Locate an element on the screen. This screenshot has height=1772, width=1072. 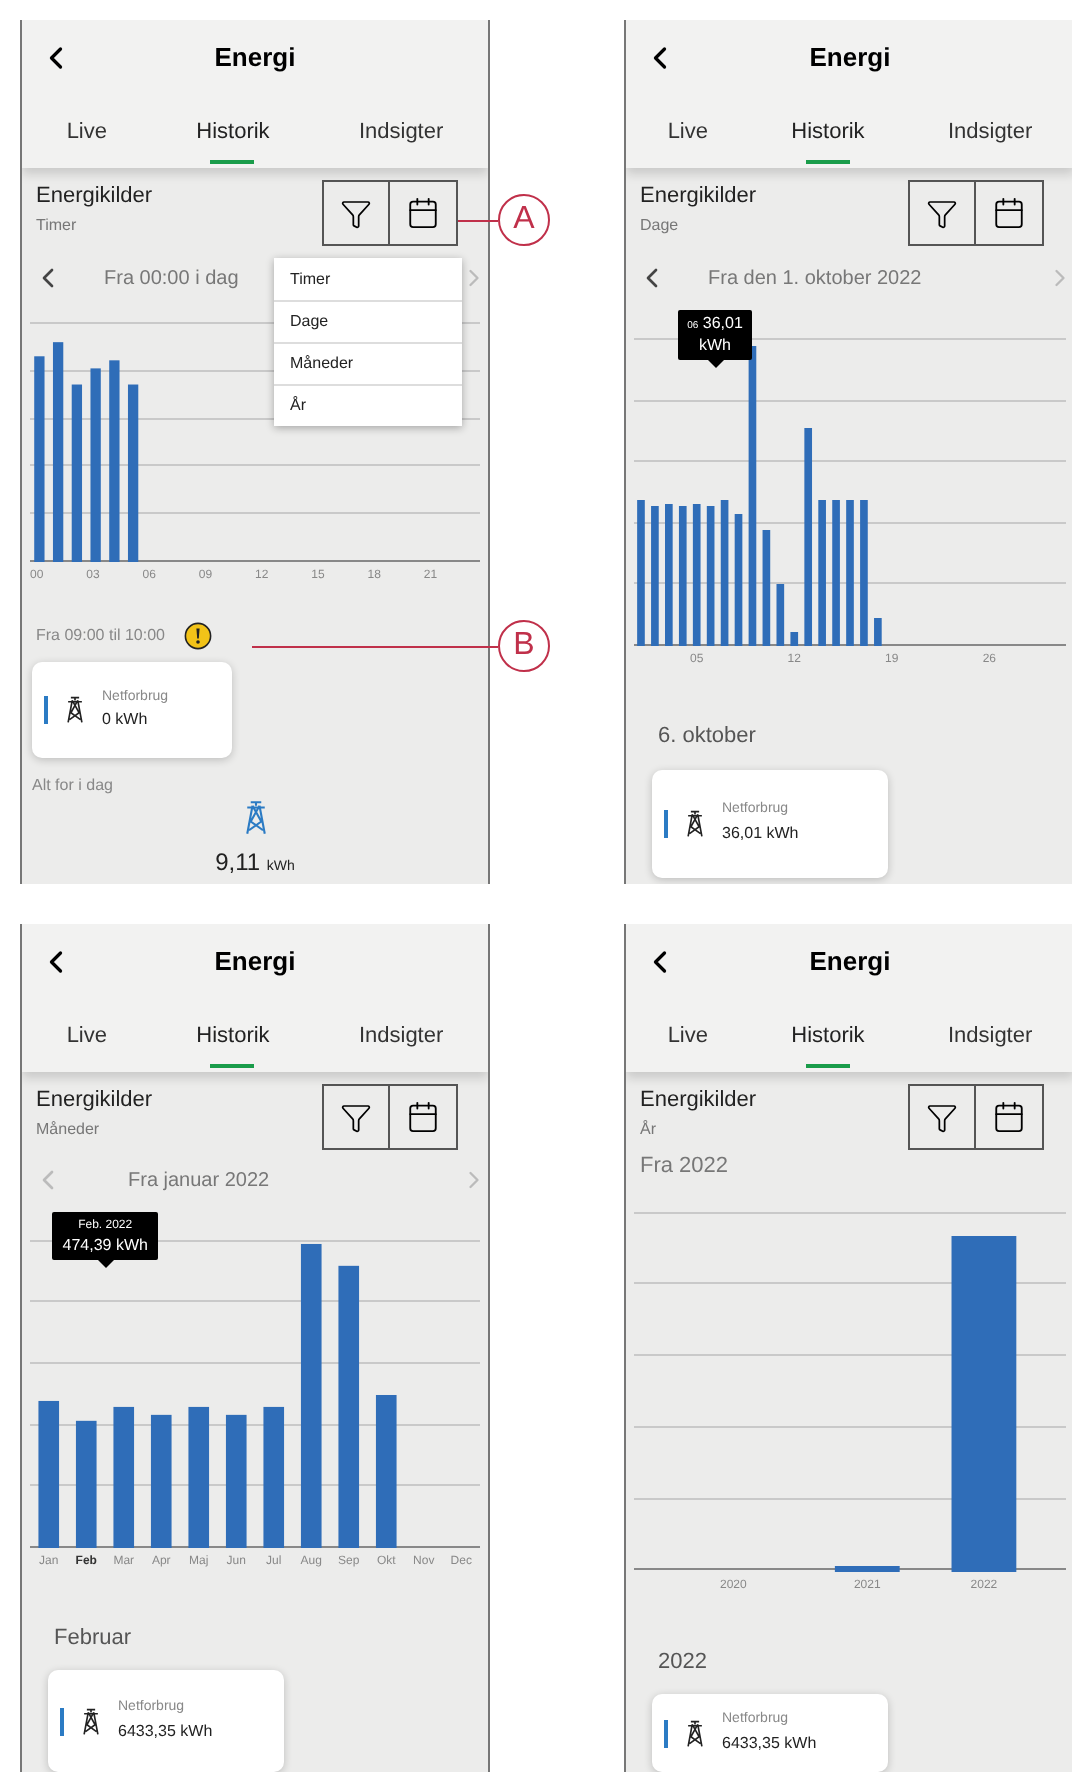
range-label: Fra januar 2022 is located at coordinates (198, 1181).